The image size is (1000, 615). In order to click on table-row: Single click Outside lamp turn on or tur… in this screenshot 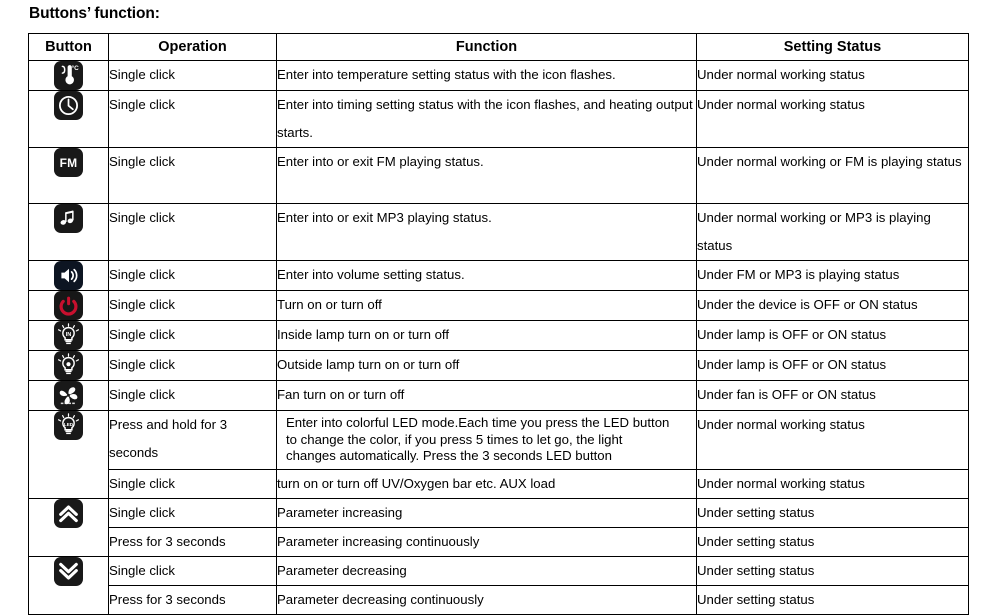, I will do `click(498, 365)`.